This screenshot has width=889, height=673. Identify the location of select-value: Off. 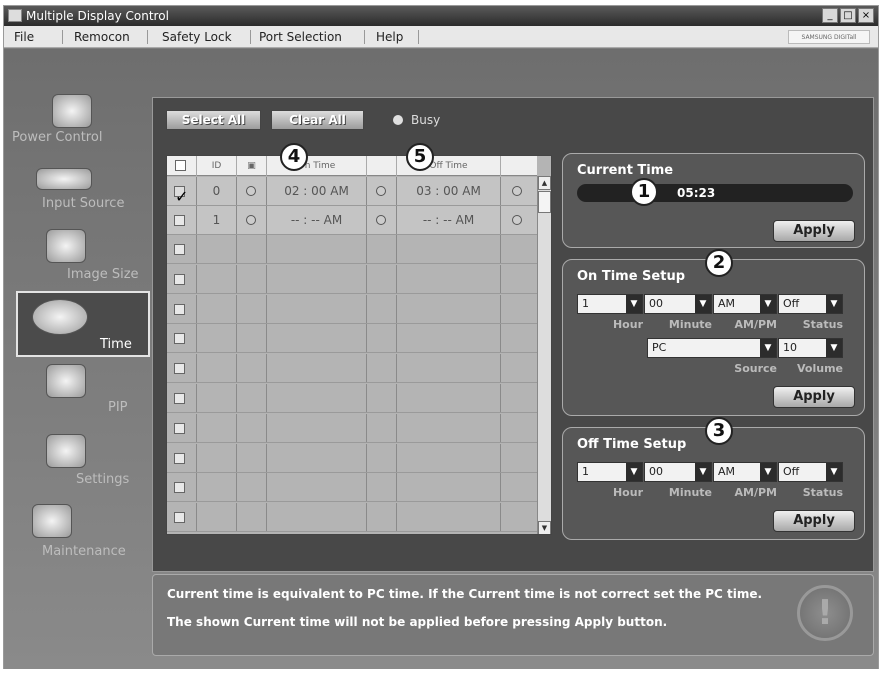
(791, 303).